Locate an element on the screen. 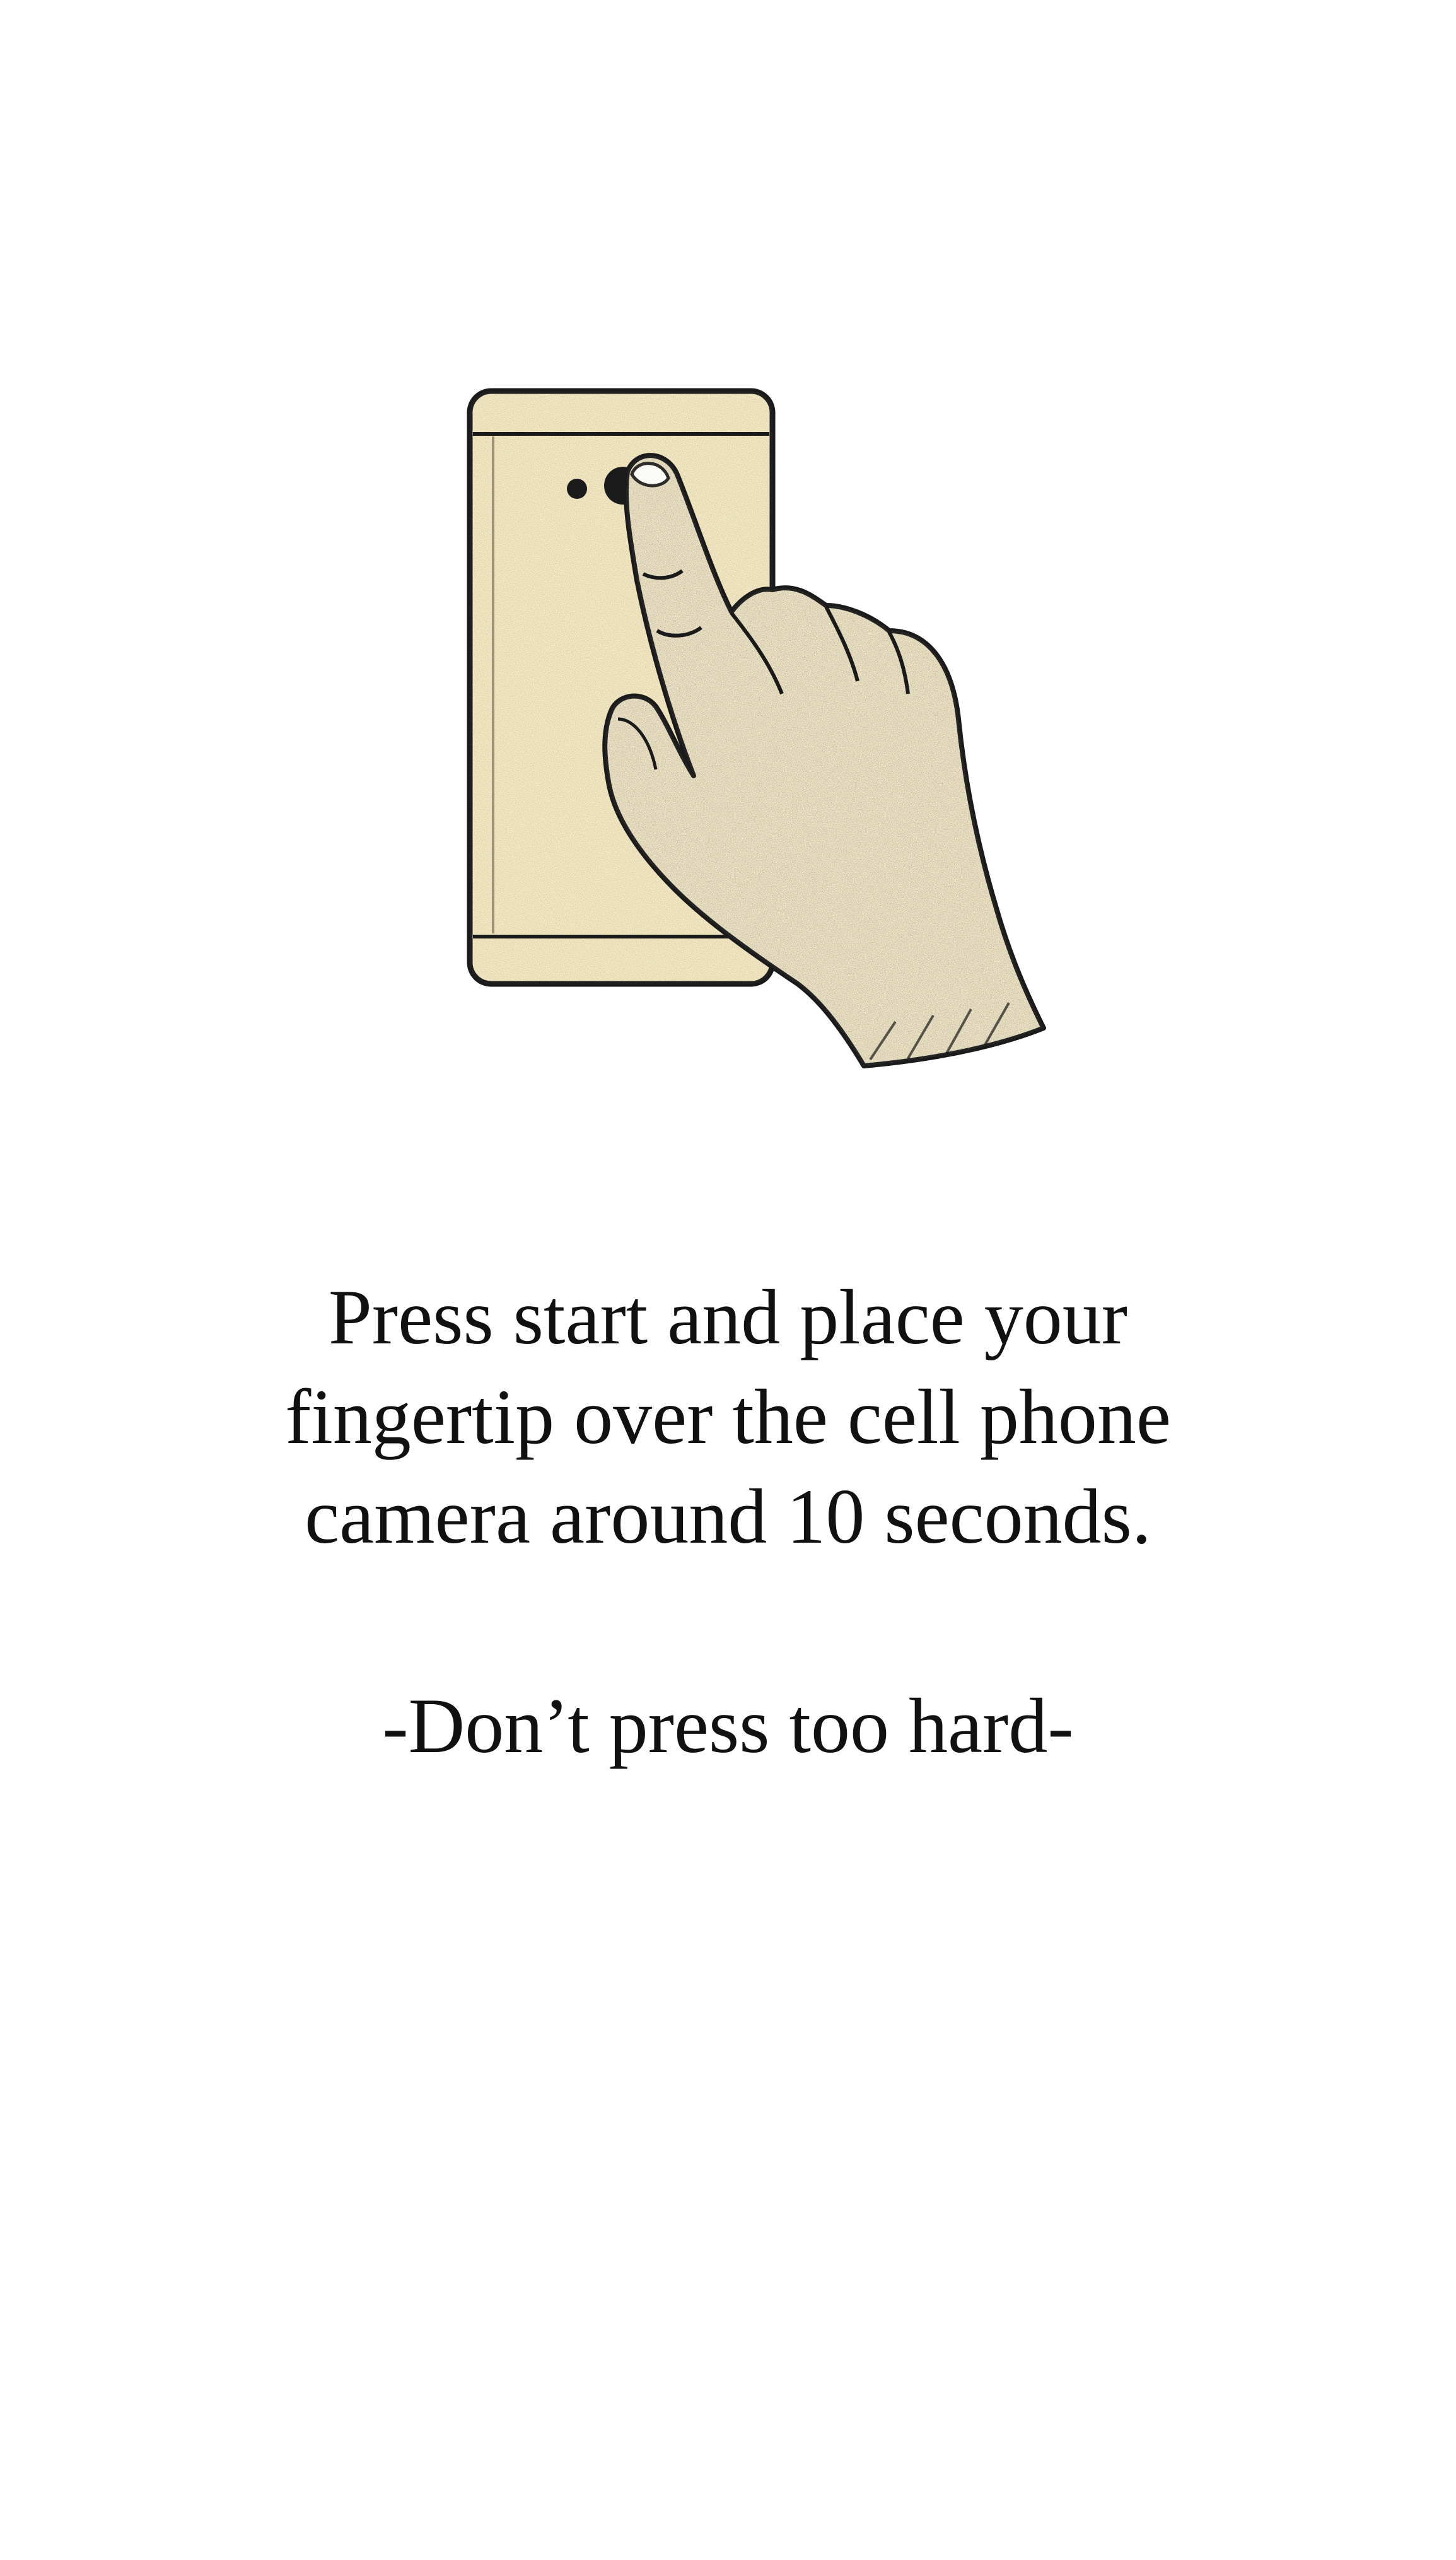  finger-on-phone-camera-icon is located at coordinates (769, 731).